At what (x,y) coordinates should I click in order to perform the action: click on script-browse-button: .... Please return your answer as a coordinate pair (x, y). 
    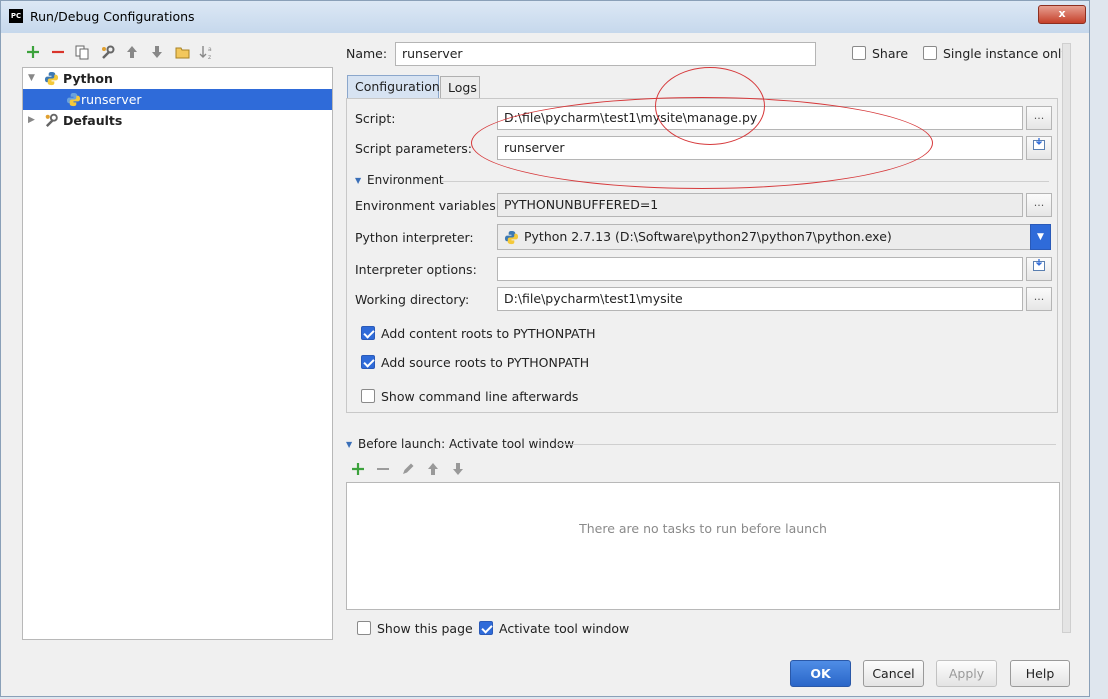
    Looking at the image, I should click on (1039, 118).